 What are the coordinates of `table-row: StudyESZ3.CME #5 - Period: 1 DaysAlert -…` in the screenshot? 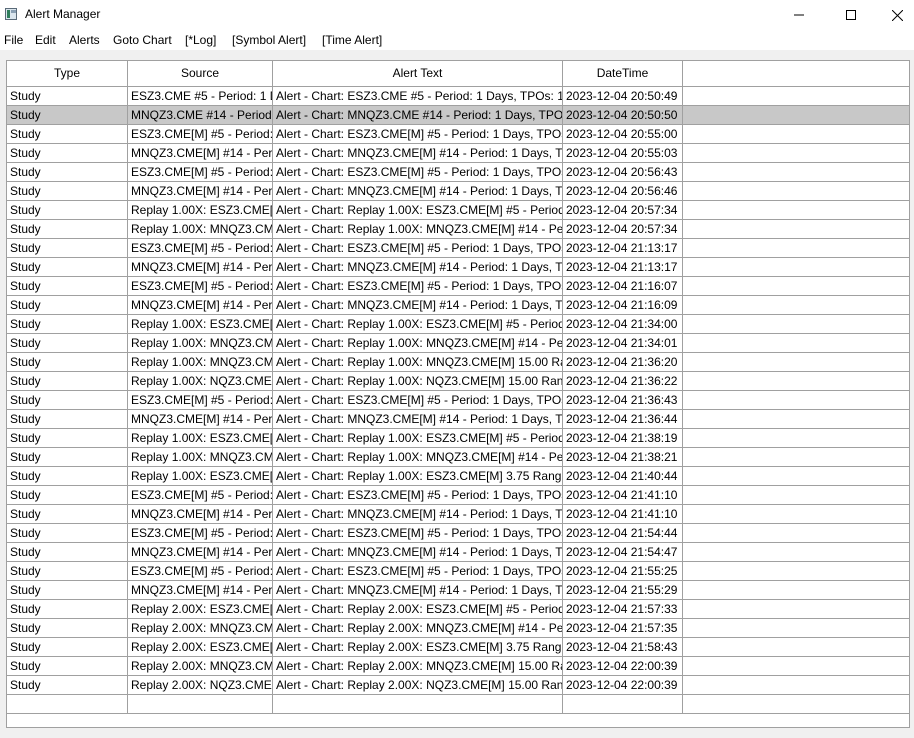 It's located at (458, 96).